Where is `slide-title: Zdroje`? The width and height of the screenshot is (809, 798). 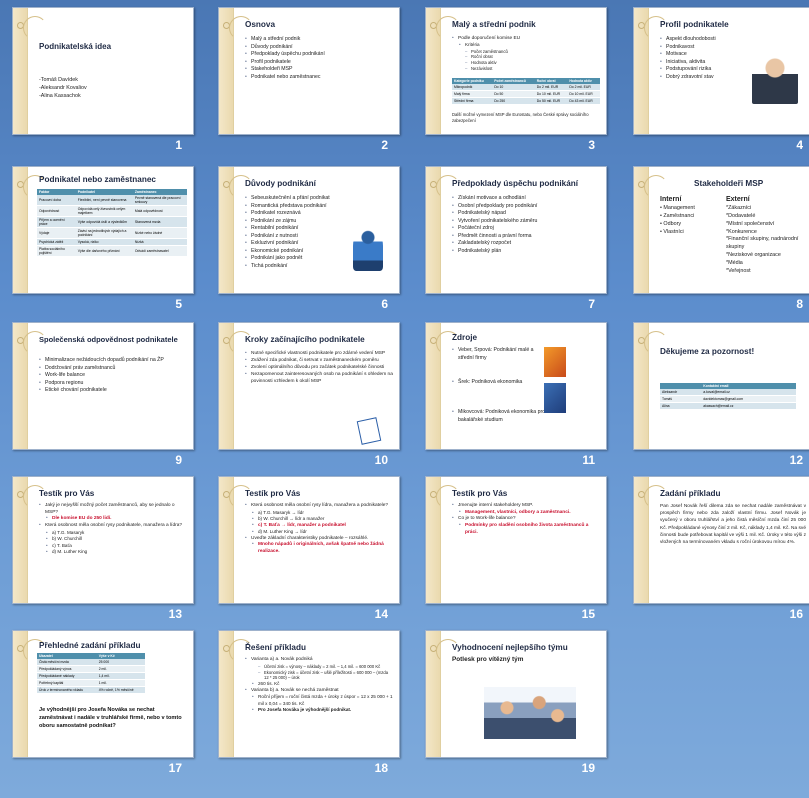 slide-title: Zdroje is located at coordinates (465, 337).